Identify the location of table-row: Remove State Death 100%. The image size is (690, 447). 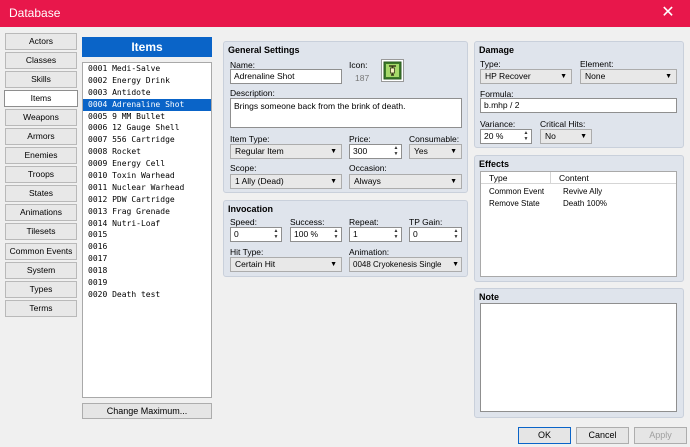
(578, 204).